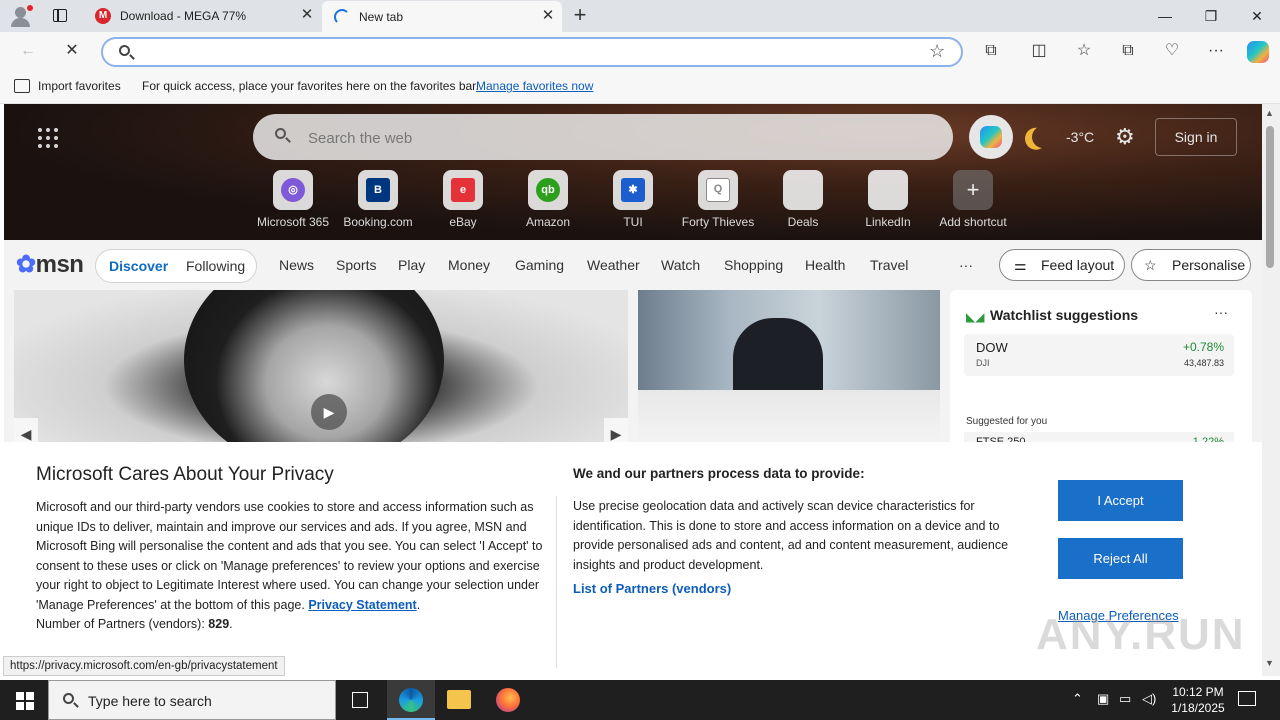 The width and height of the screenshot is (1280, 720). I want to click on import-favorites-icon, so click(22, 86).